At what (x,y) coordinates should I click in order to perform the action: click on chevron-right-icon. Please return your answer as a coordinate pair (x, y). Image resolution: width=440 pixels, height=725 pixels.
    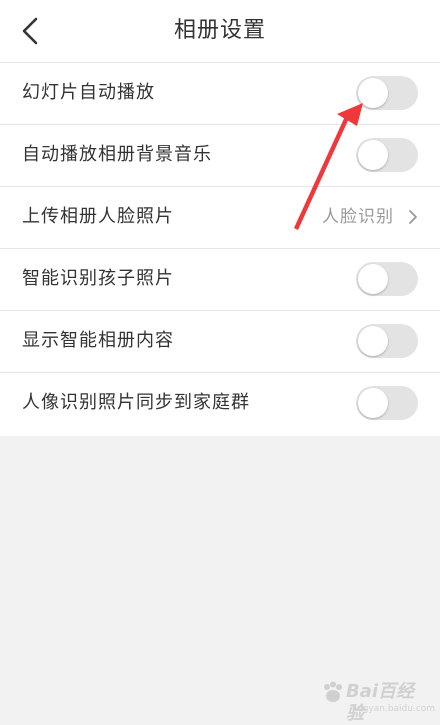
    Looking at the image, I should click on (413, 217).